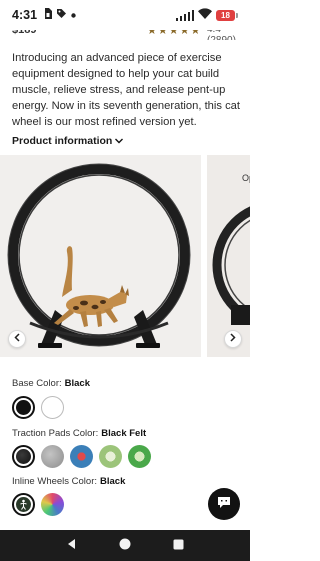  What do you see at coordinates (246, 178) in the screenshot?
I see `next-slide-label: Op` at bounding box center [246, 178].